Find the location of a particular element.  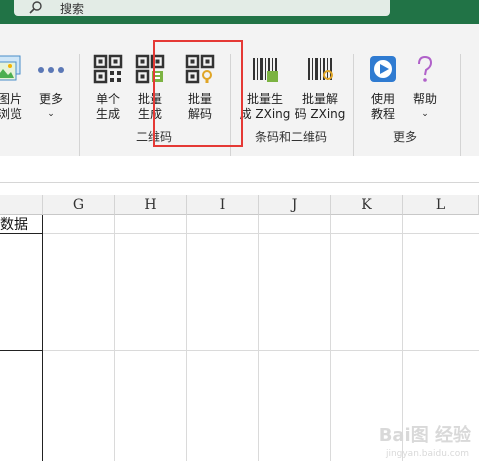

question-mark-icon is located at coordinates (425, 68).